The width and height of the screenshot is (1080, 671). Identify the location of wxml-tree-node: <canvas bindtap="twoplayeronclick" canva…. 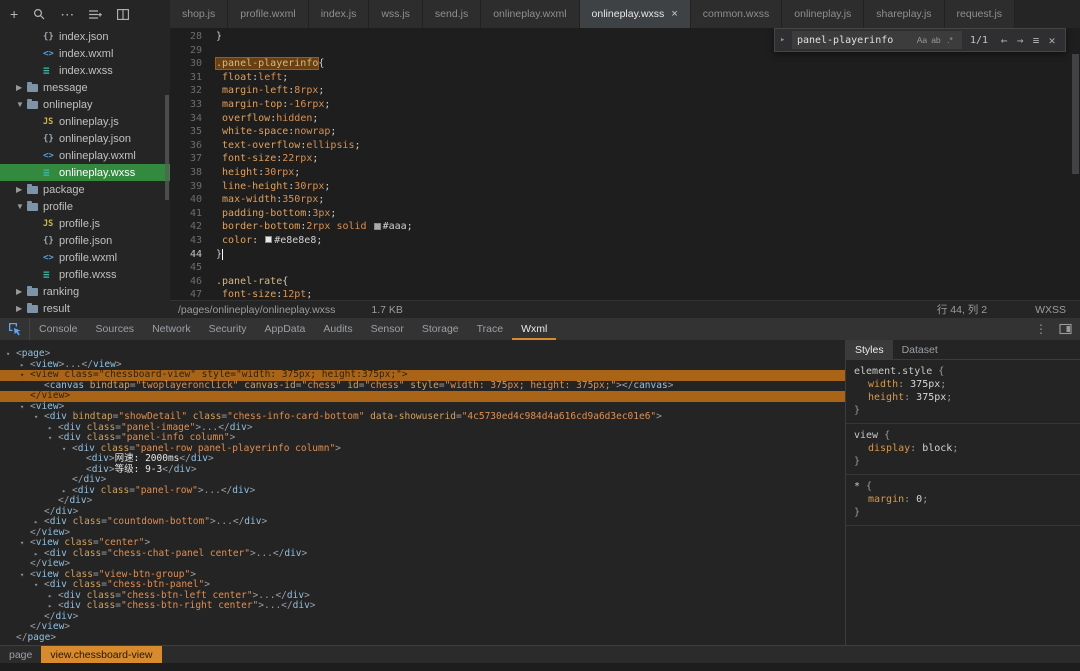
(422, 386).